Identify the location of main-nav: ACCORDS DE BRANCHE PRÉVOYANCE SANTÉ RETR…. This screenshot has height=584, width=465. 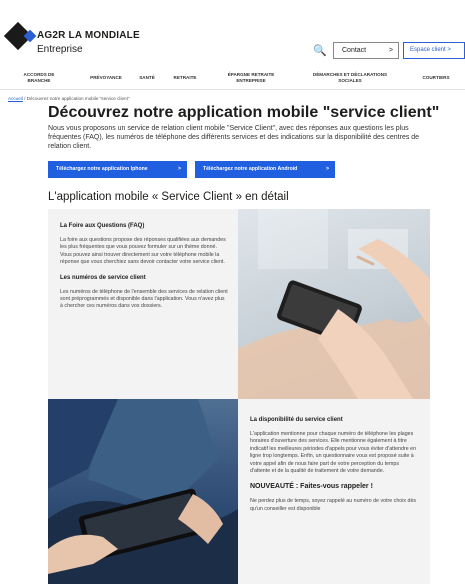
(232, 79).